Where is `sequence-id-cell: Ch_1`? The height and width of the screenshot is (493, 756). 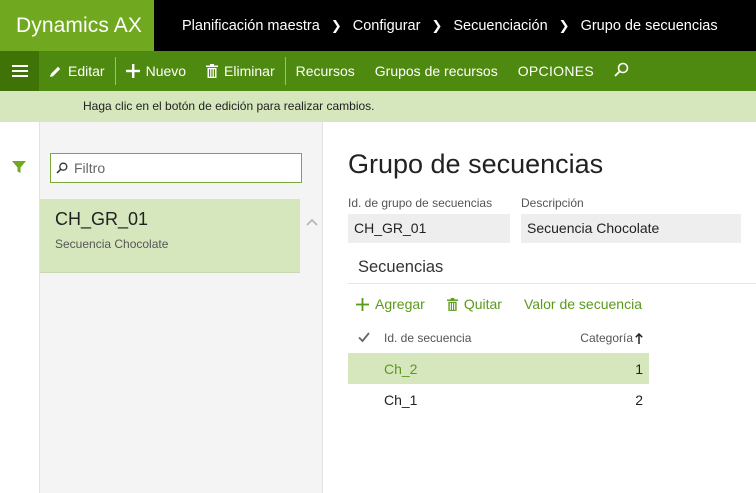 sequence-id-cell: Ch_1 is located at coordinates (400, 400).